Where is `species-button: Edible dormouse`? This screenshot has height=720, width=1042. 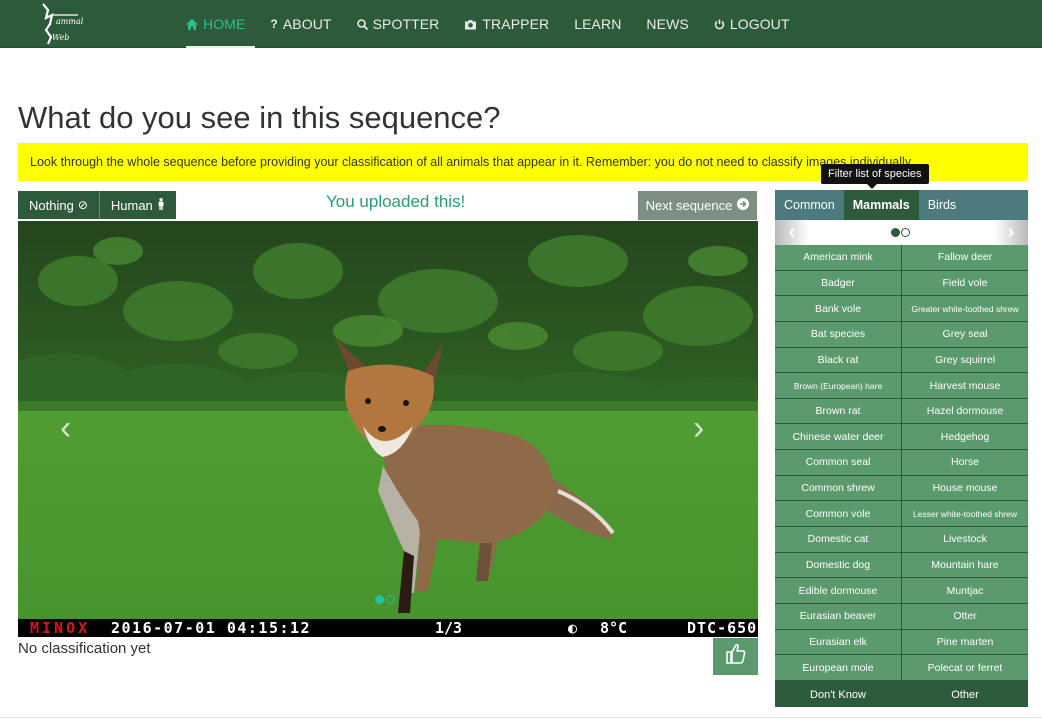
species-button: Edible dormouse is located at coordinates (838, 590).